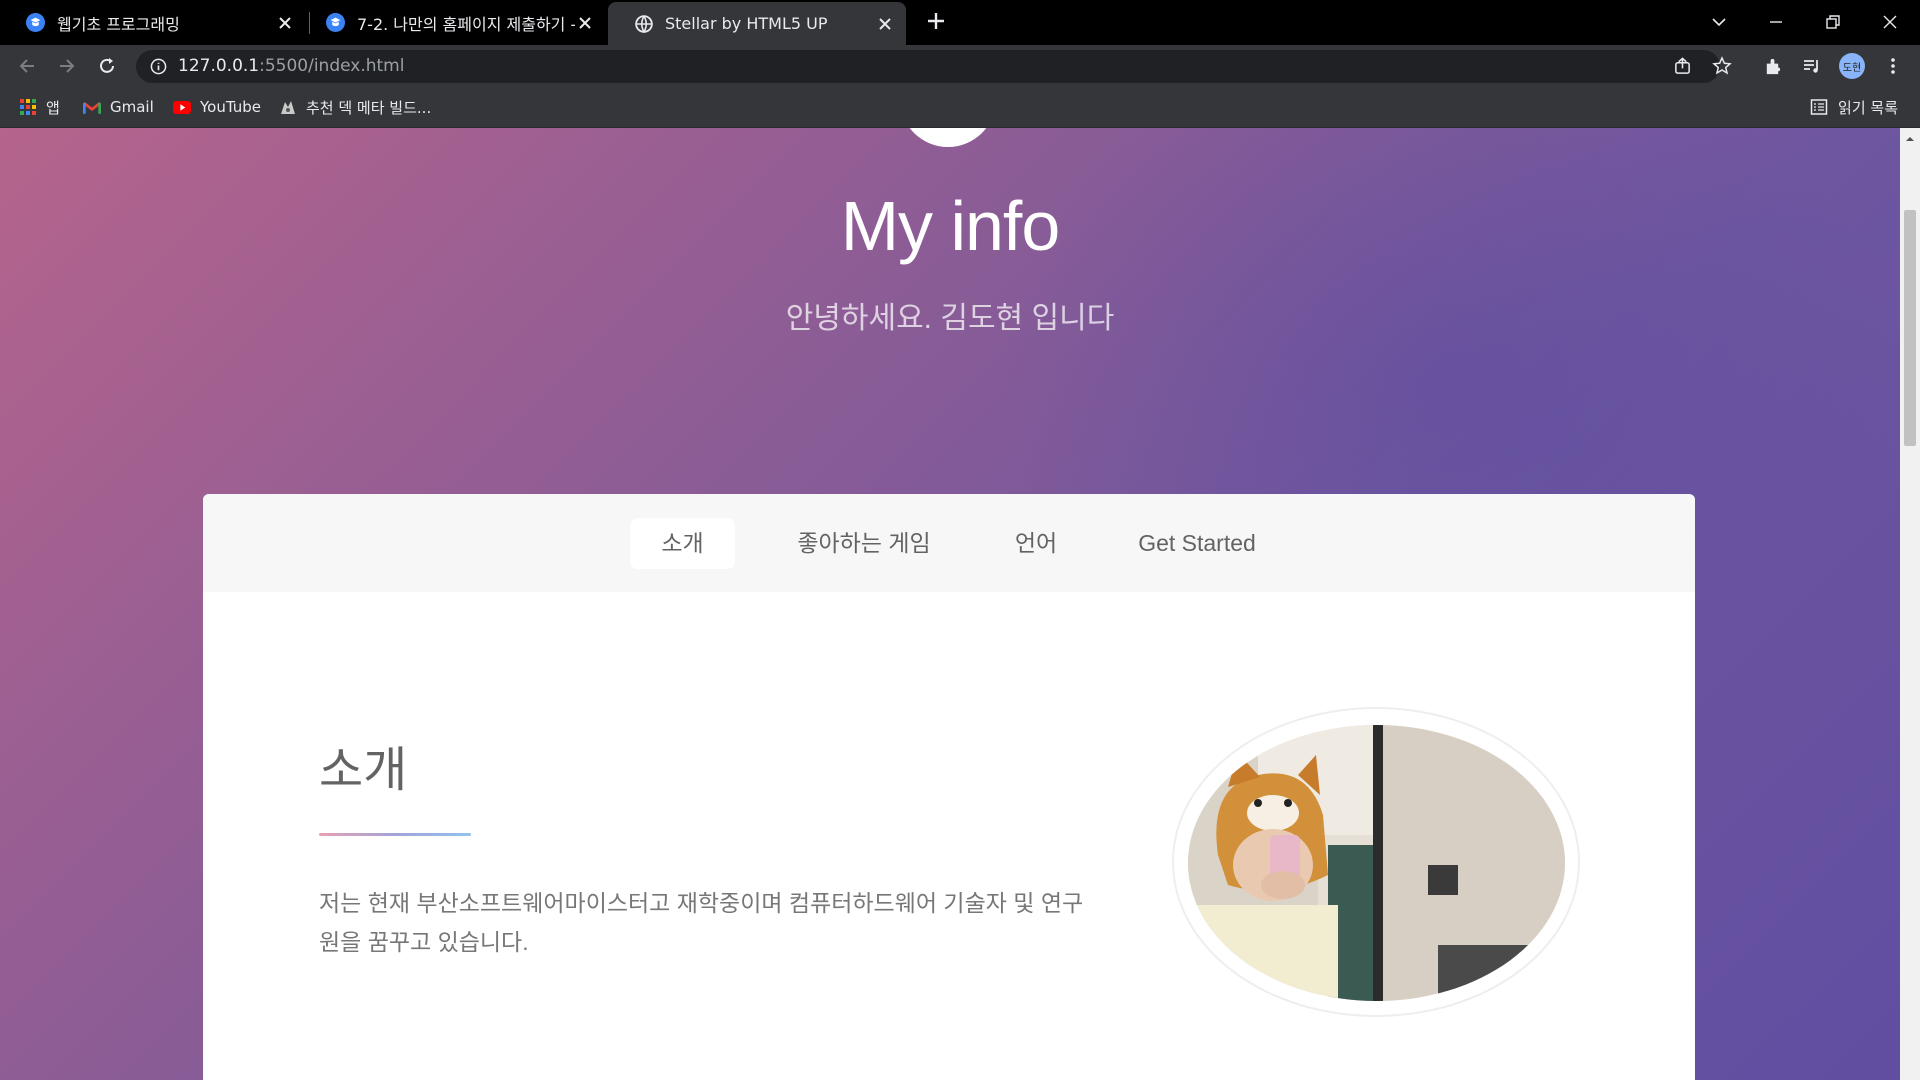 Image resolution: width=1920 pixels, height=1080 pixels. I want to click on hero-subtitle: 안녕하세요. 김도현 입니다, so click(950, 318).